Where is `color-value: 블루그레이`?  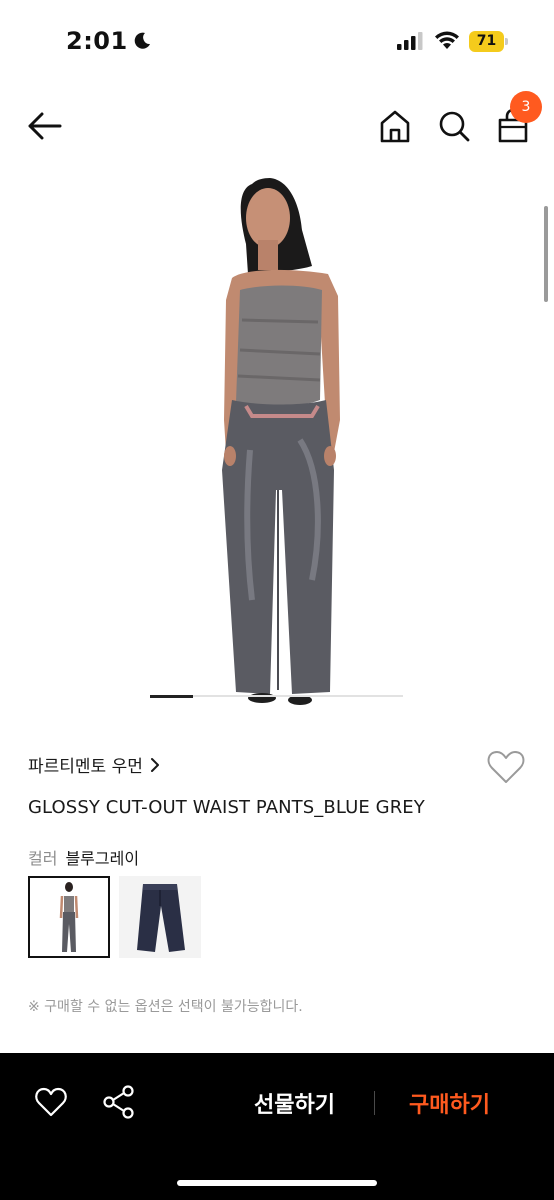 color-value: 블루그레이 is located at coordinates (102, 858).